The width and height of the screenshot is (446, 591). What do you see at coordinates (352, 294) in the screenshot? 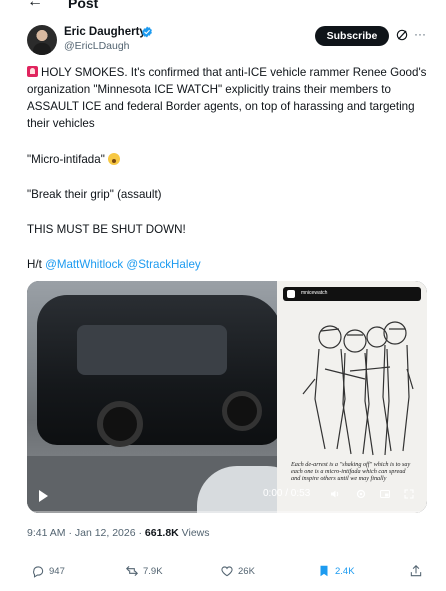
I see `illustration-header: mnicewatch` at bounding box center [352, 294].